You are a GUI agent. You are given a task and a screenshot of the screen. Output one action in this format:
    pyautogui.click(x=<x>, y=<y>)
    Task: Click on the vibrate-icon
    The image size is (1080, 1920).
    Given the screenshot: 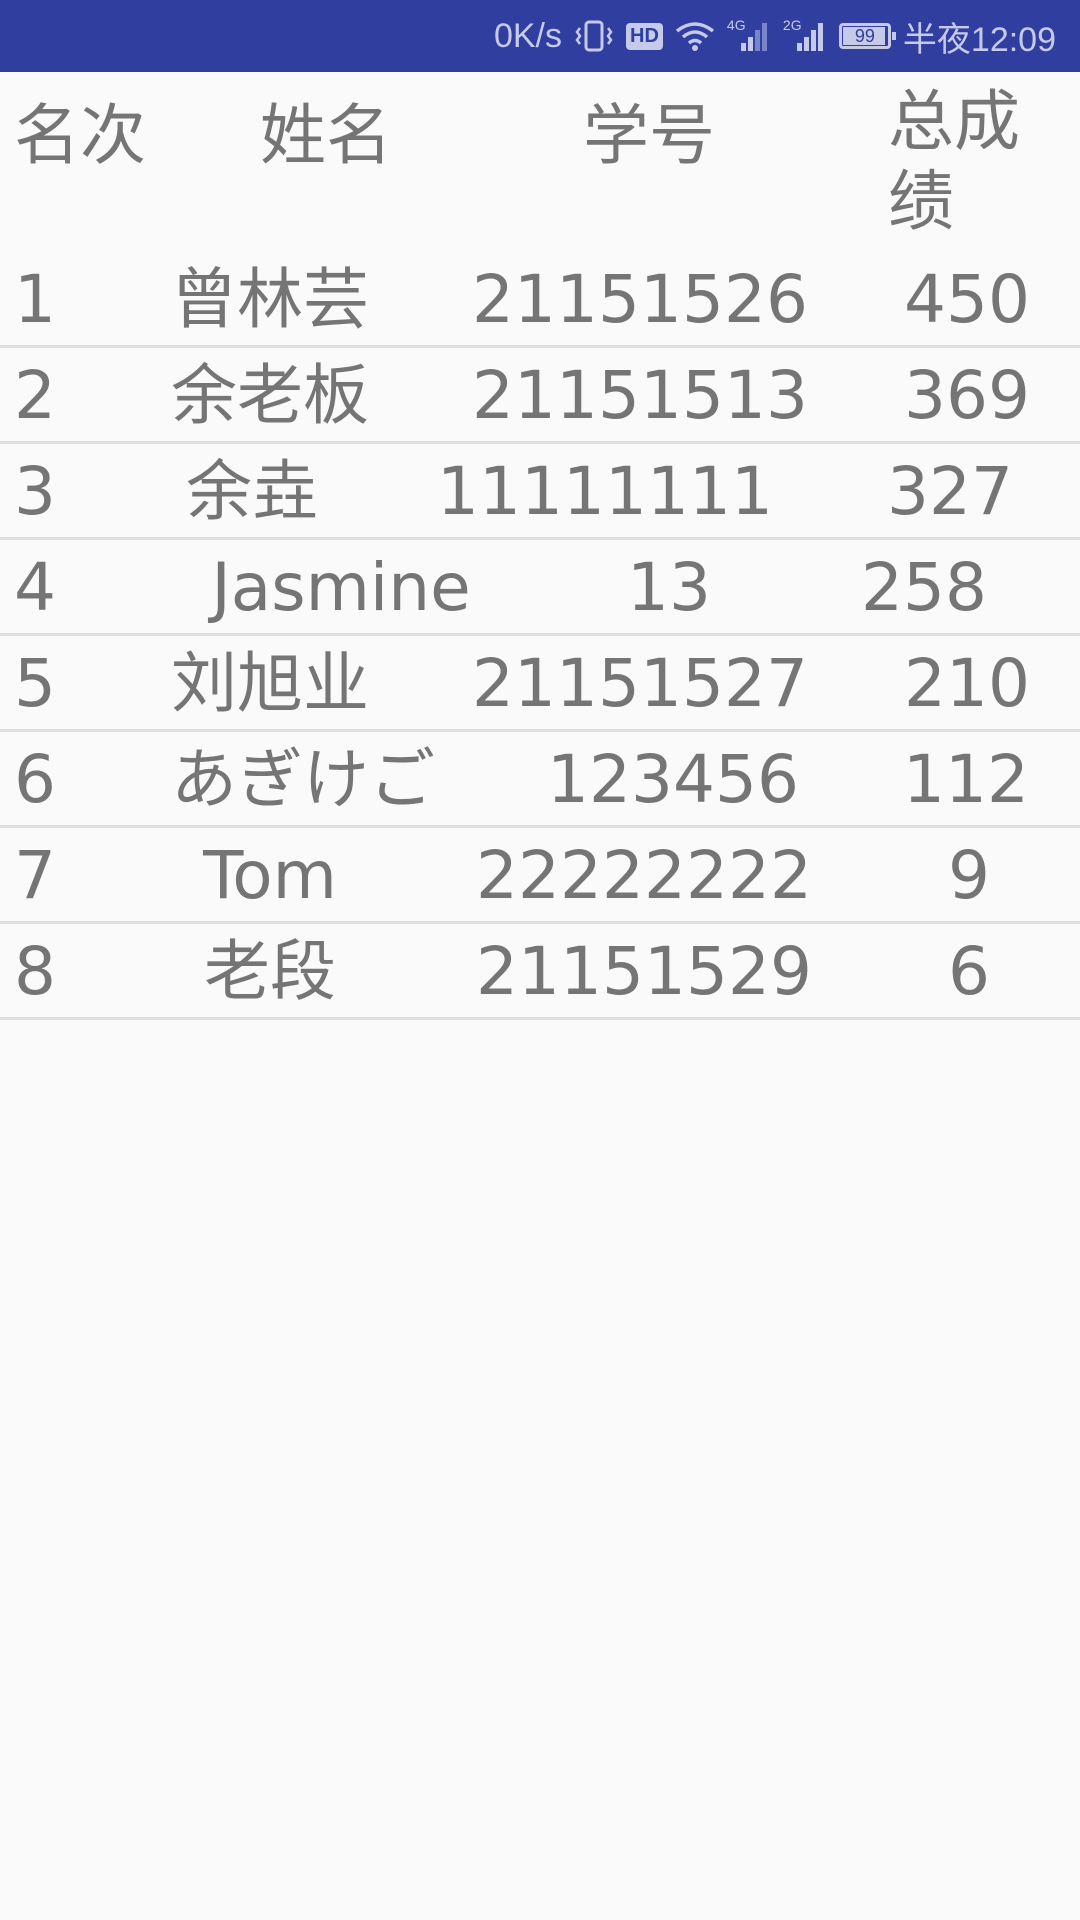 What is the action you would take?
    pyautogui.click(x=594, y=36)
    